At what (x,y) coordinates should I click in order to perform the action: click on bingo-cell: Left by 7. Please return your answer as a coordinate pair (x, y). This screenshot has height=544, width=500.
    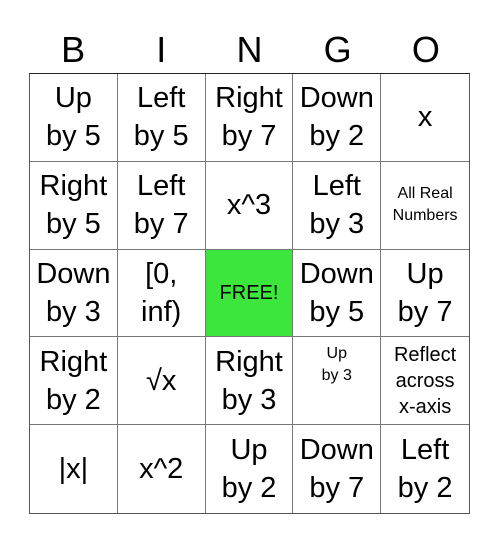
    Looking at the image, I should click on (161, 205).